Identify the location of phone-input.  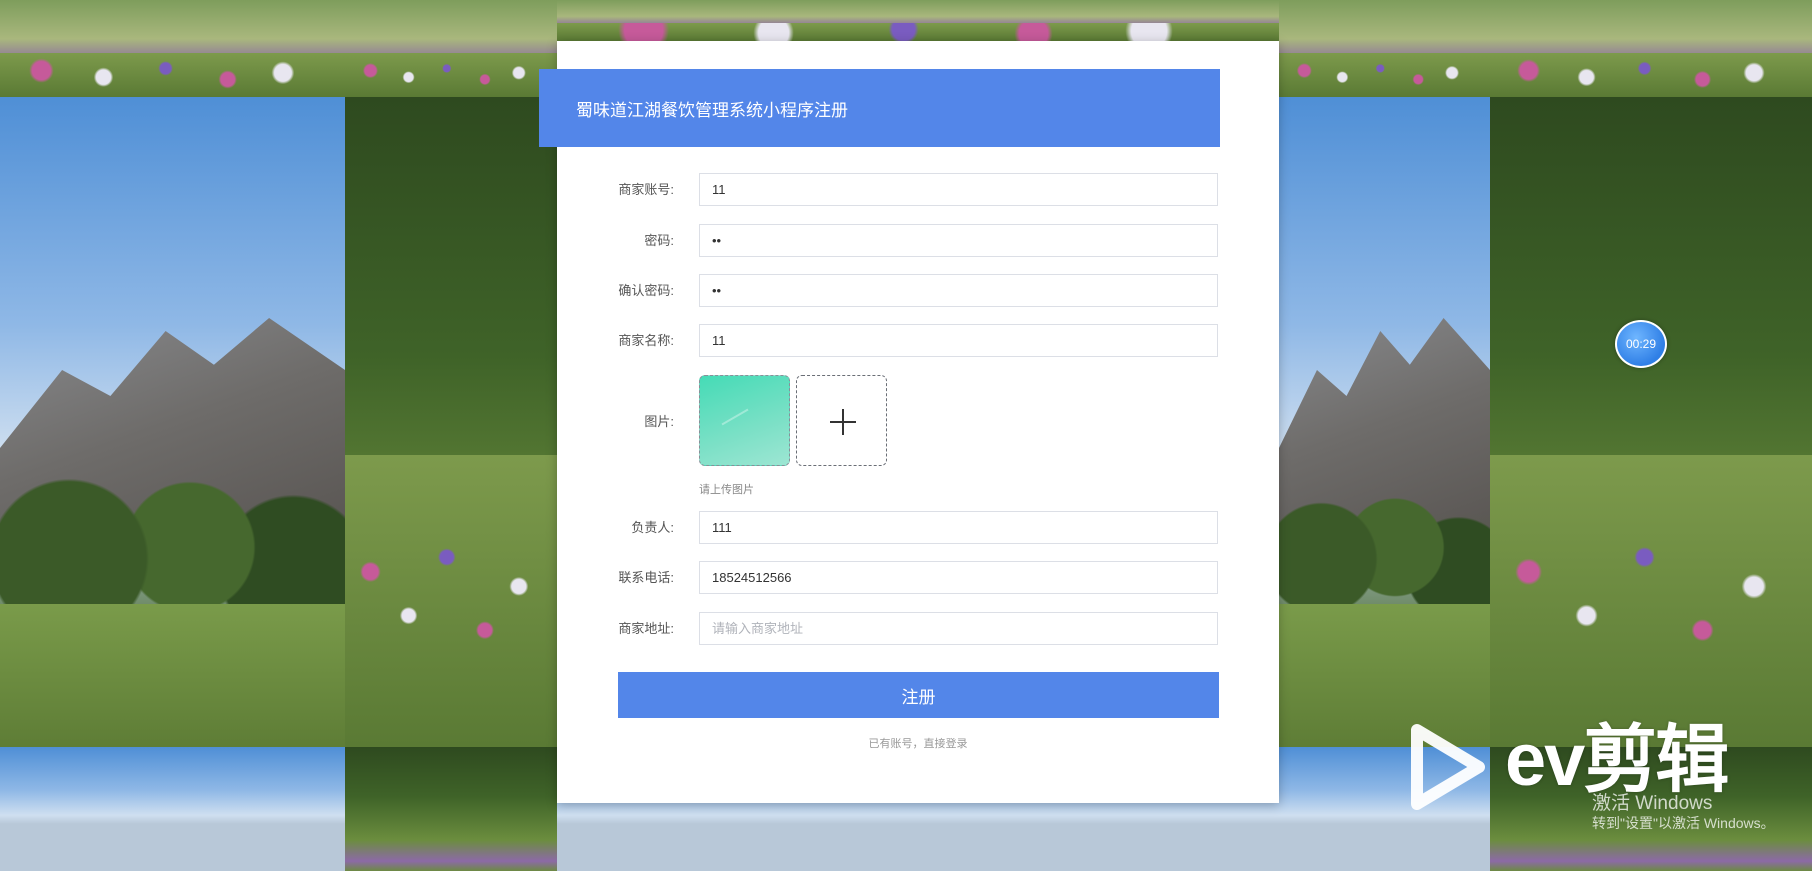
(958, 577).